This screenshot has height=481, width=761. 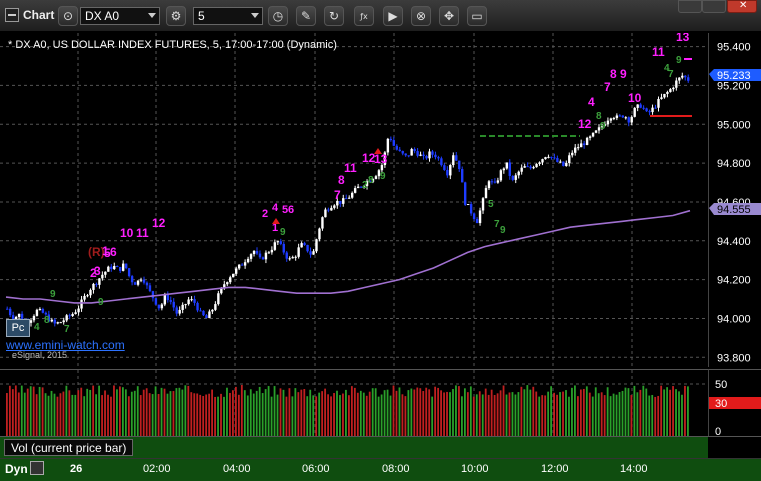 What do you see at coordinates (449, 16) in the screenshot?
I see `tools-icon: ✥` at bounding box center [449, 16].